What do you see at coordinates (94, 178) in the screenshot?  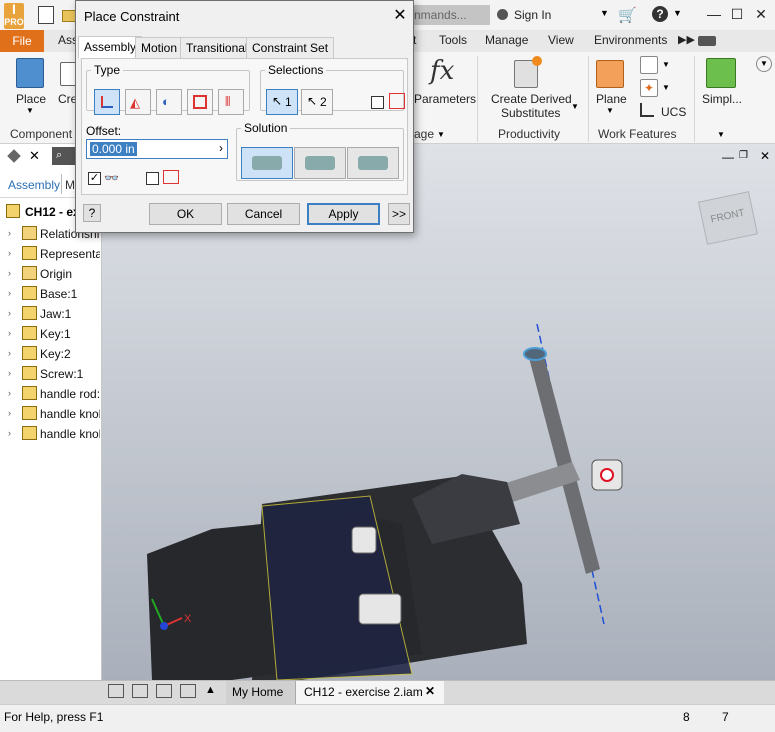 I see `preview-checkbox: ✓` at bounding box center [94, 178].